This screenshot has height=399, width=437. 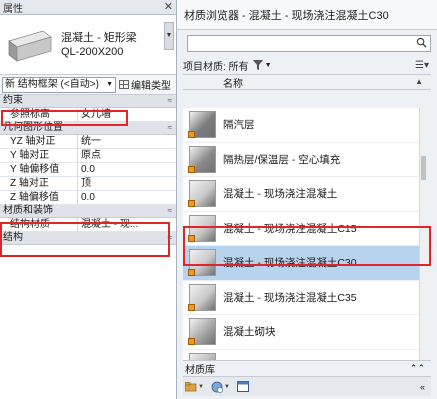 I want to click on property-key: Y 轴偏移值, so click(x=39, y=169).